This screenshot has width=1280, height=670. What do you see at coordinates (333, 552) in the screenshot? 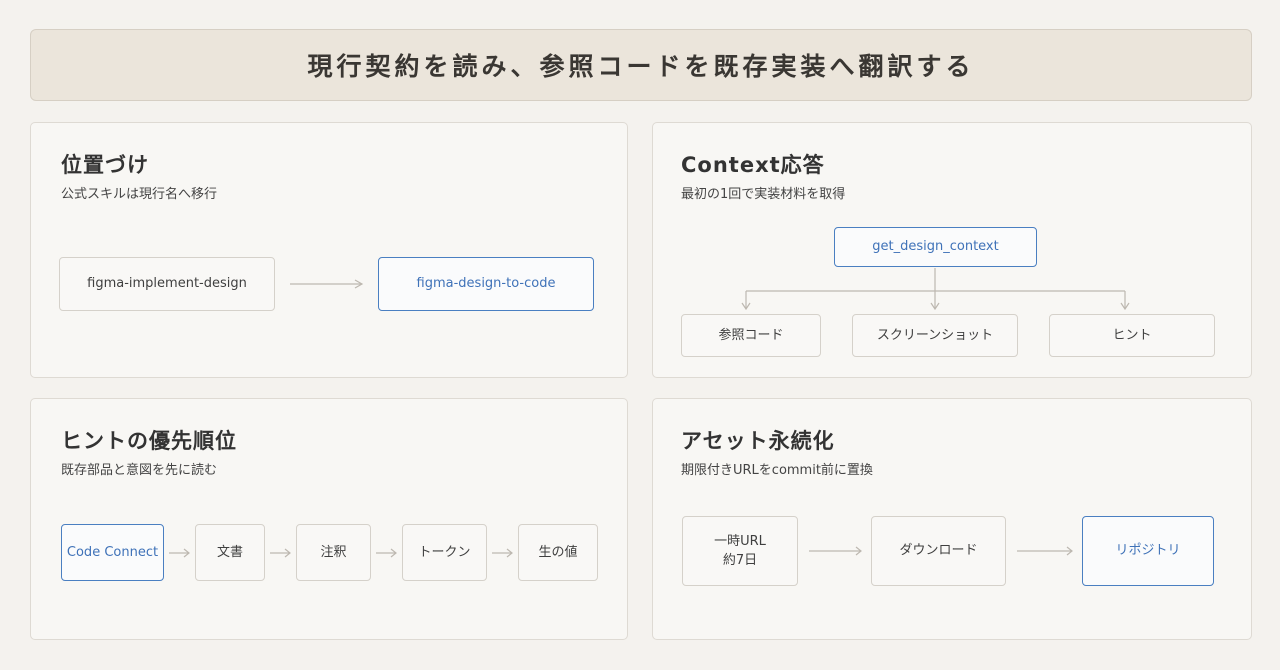
I see `hint-step-annotations: 注釈` at bounding box center [333, 552].